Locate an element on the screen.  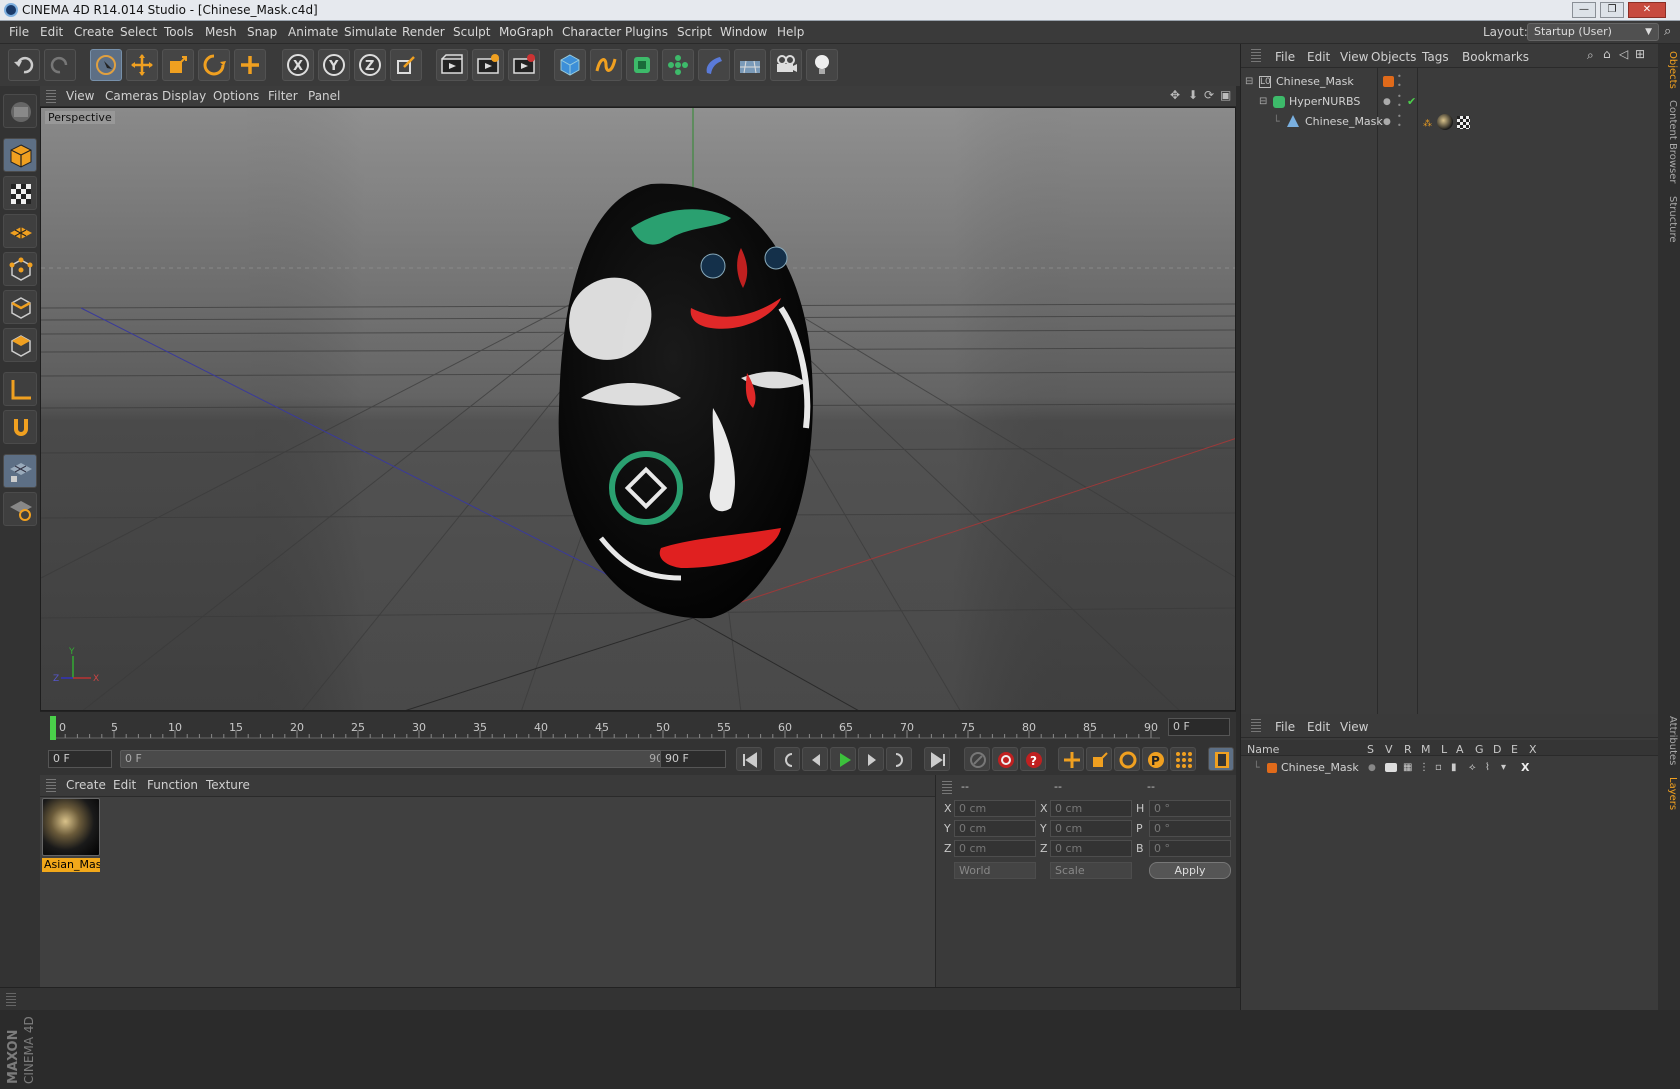
column-render: R is located at coordinates (1408, 749).